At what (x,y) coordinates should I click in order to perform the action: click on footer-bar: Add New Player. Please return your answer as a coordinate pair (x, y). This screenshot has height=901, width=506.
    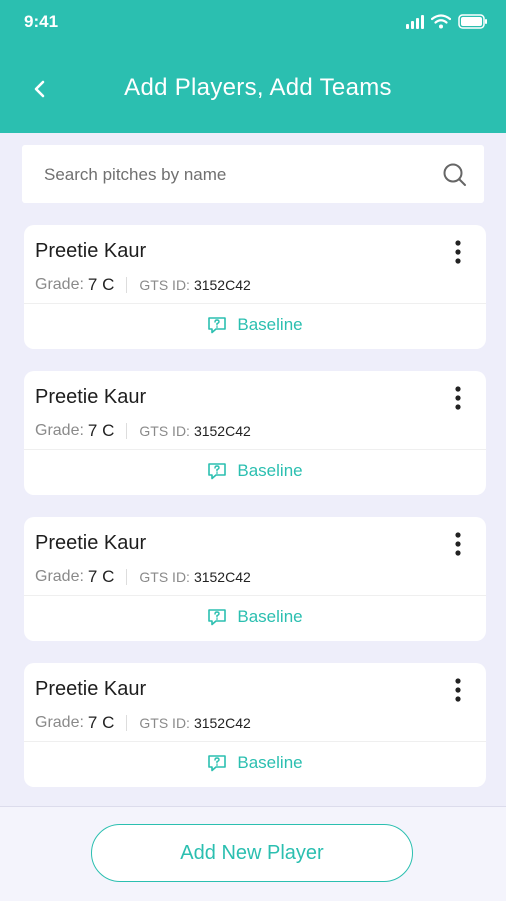
    Looking at the image, I should click on (253, 853).